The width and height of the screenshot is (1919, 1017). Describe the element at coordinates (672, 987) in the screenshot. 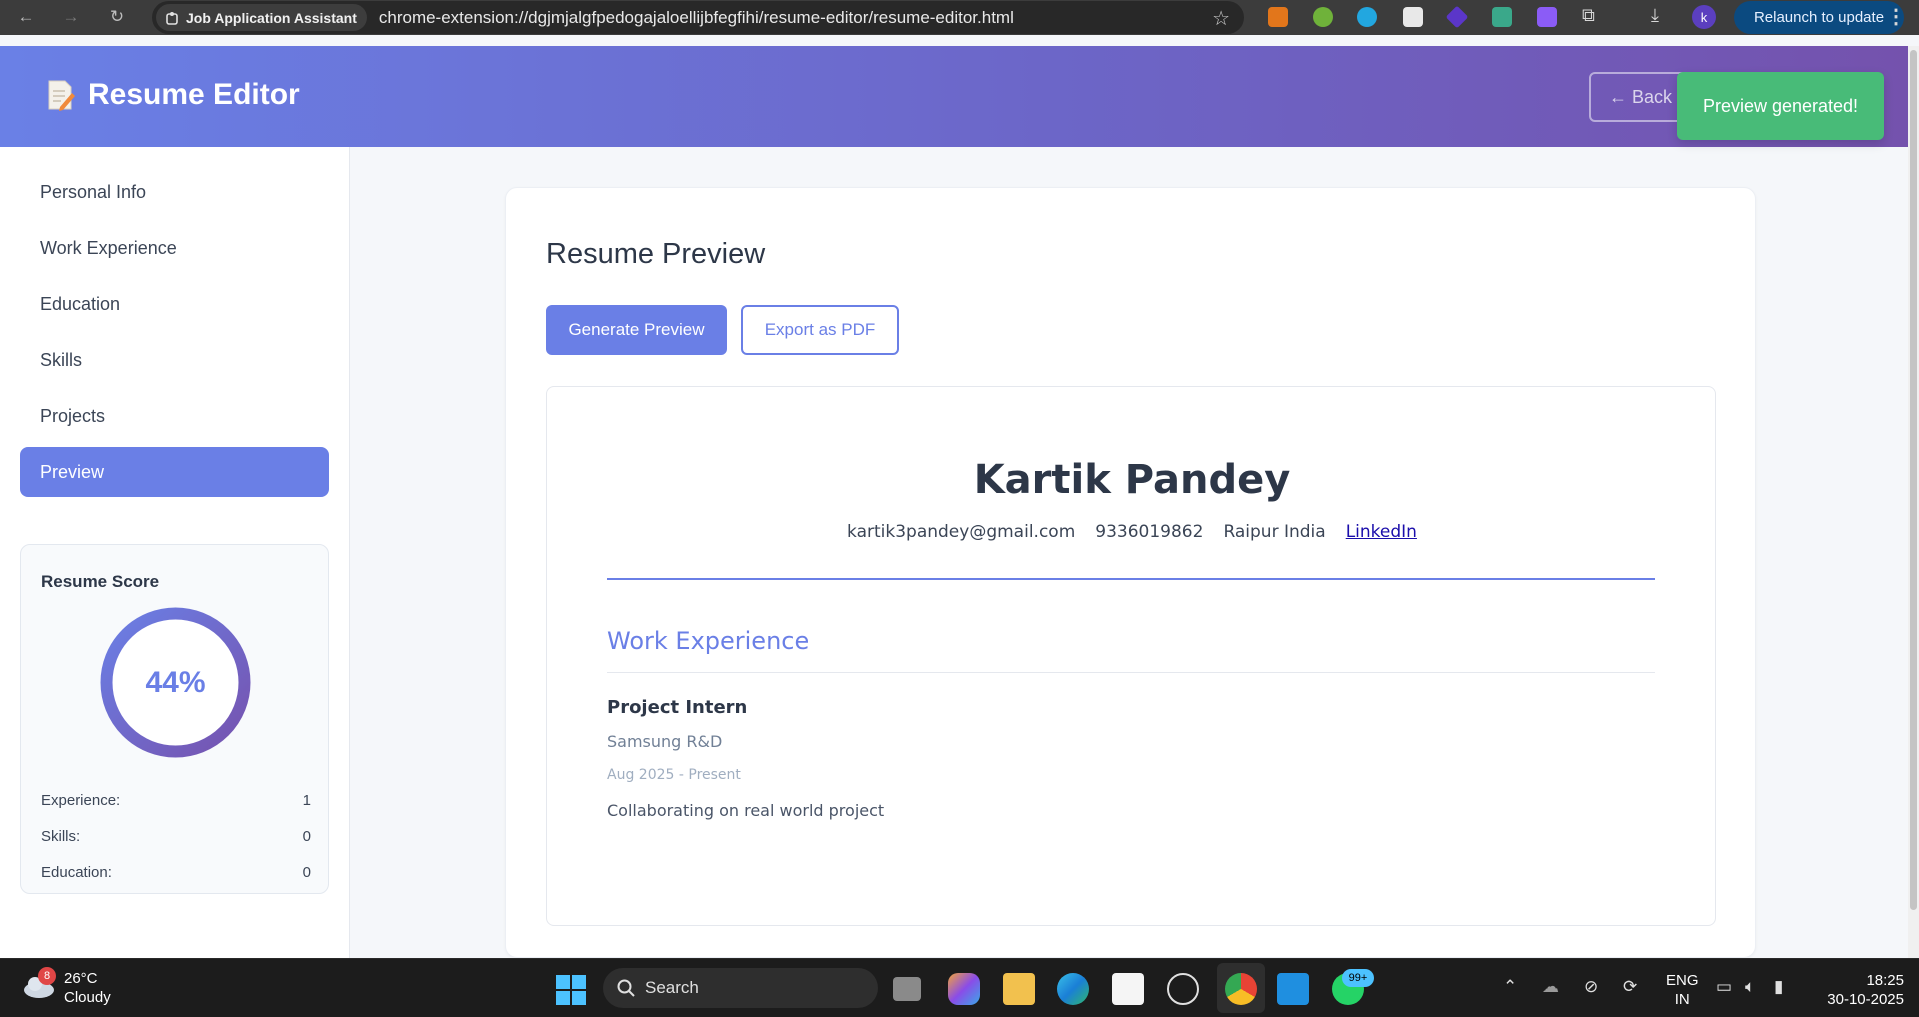

I see `search-label: Search` at that location.